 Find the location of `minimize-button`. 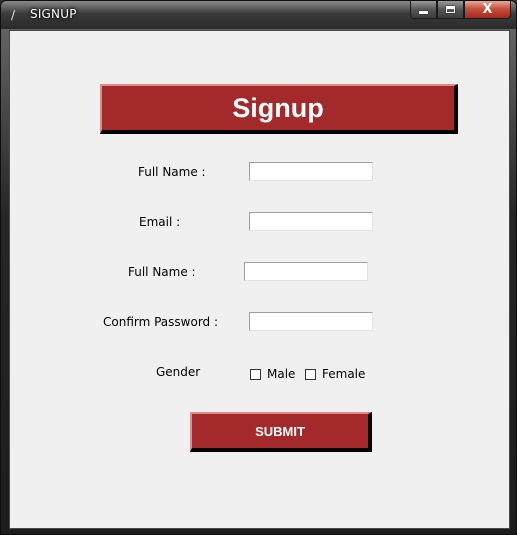

minimize-button is located at coordinates (423, 10).